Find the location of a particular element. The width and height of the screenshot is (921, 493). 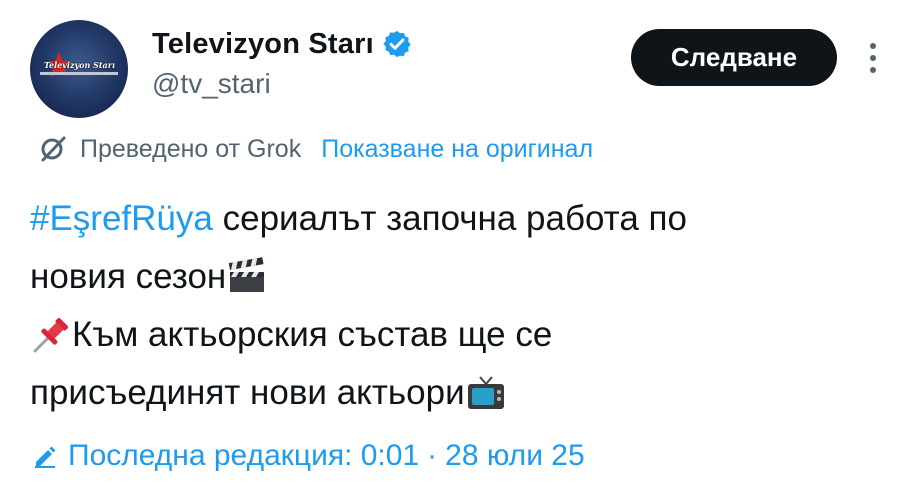

television-emoji-icon is located at coordinates (485, 392).